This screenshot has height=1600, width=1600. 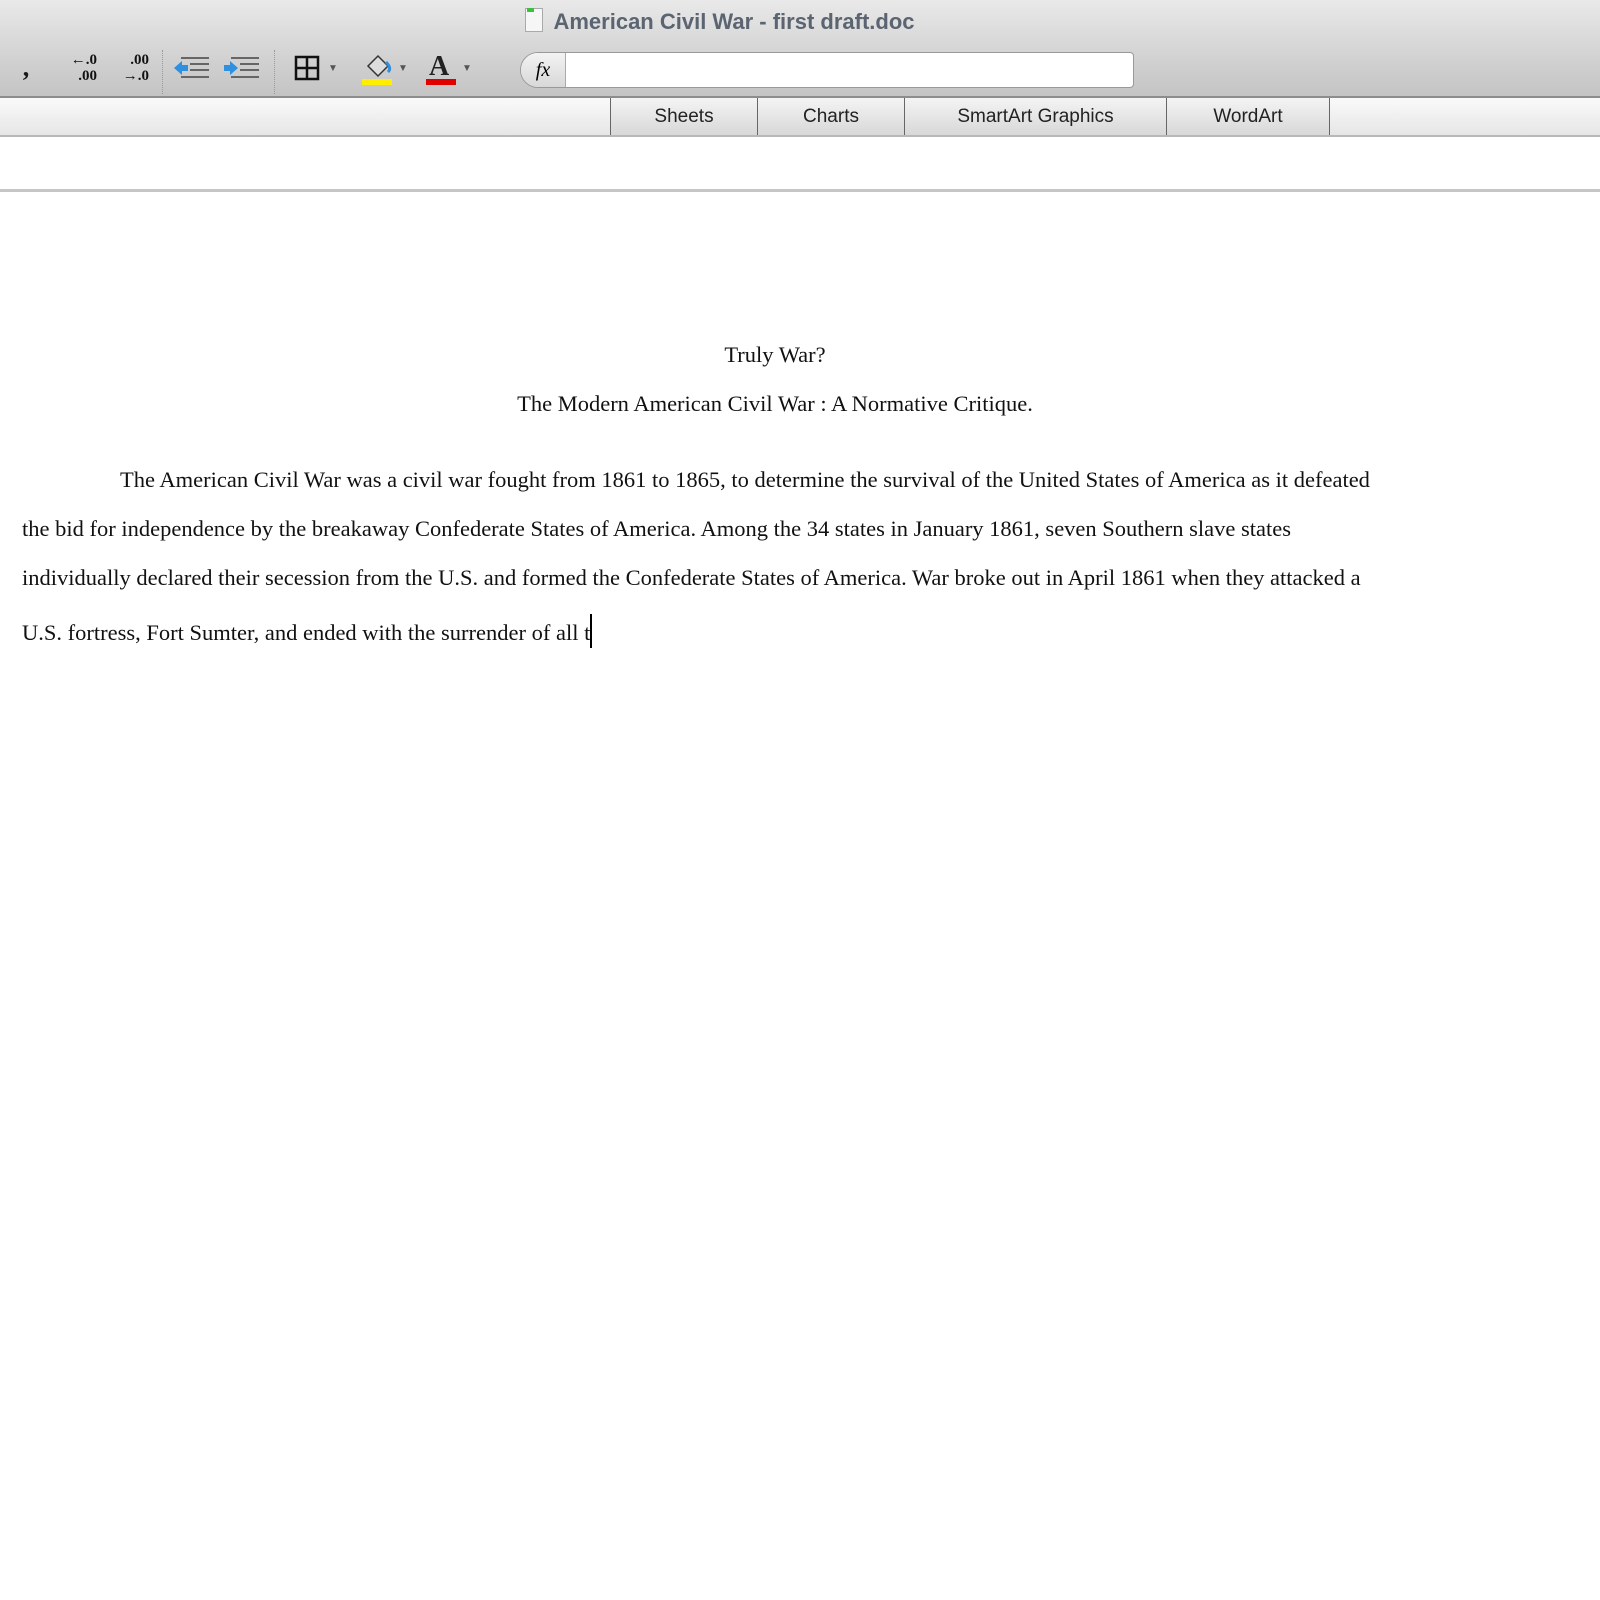 What do you see at coordinates (83, 68) in the screenshot?
I see `increase-decimal-icon: ←.0 .00` at bounding box center [83, 68].